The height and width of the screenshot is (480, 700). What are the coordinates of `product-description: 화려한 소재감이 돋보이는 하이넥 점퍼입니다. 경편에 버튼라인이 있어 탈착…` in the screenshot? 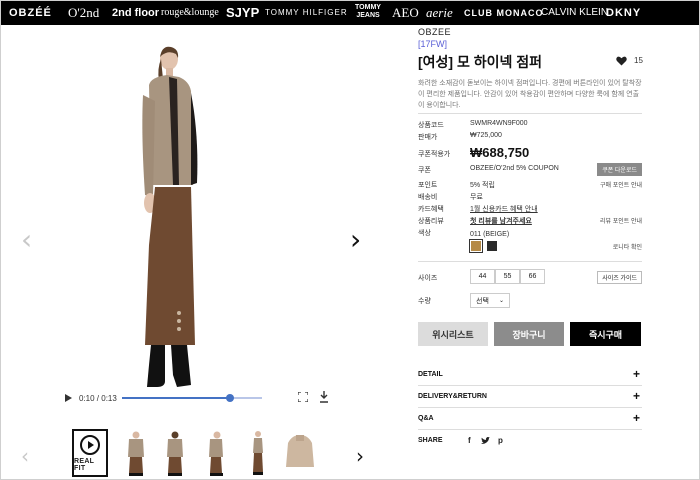 It's located at (530, 94).